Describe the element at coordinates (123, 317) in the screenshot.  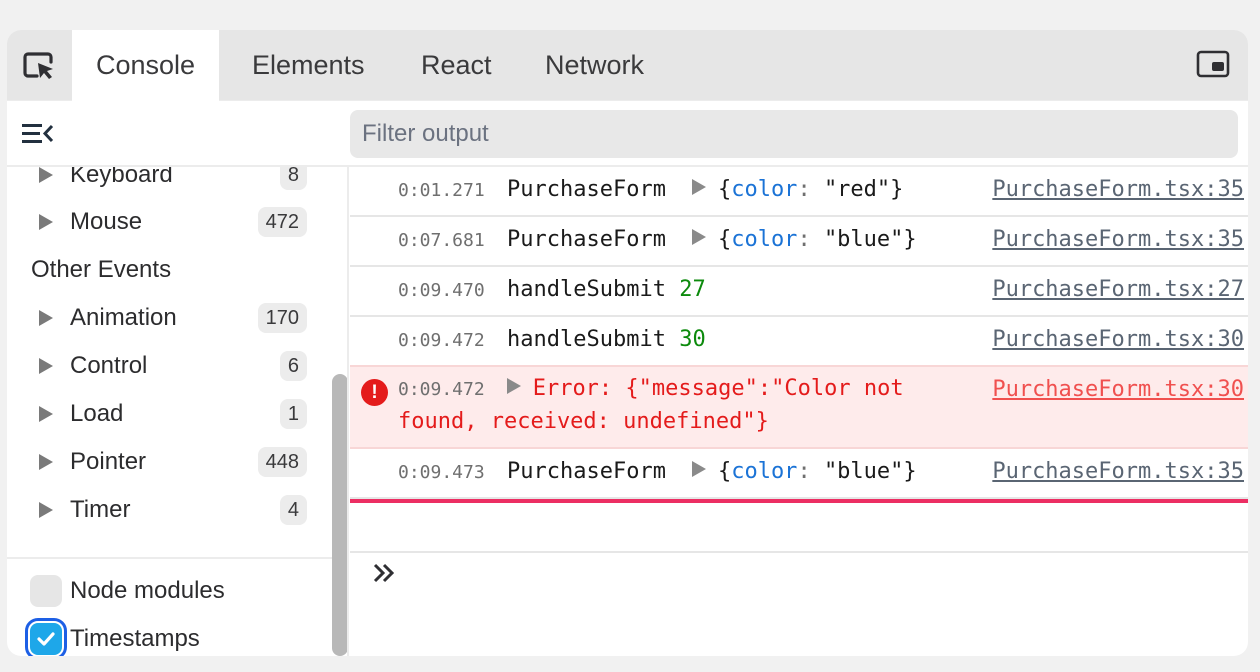
I see `sidebar-item-label: Animation` at that location.